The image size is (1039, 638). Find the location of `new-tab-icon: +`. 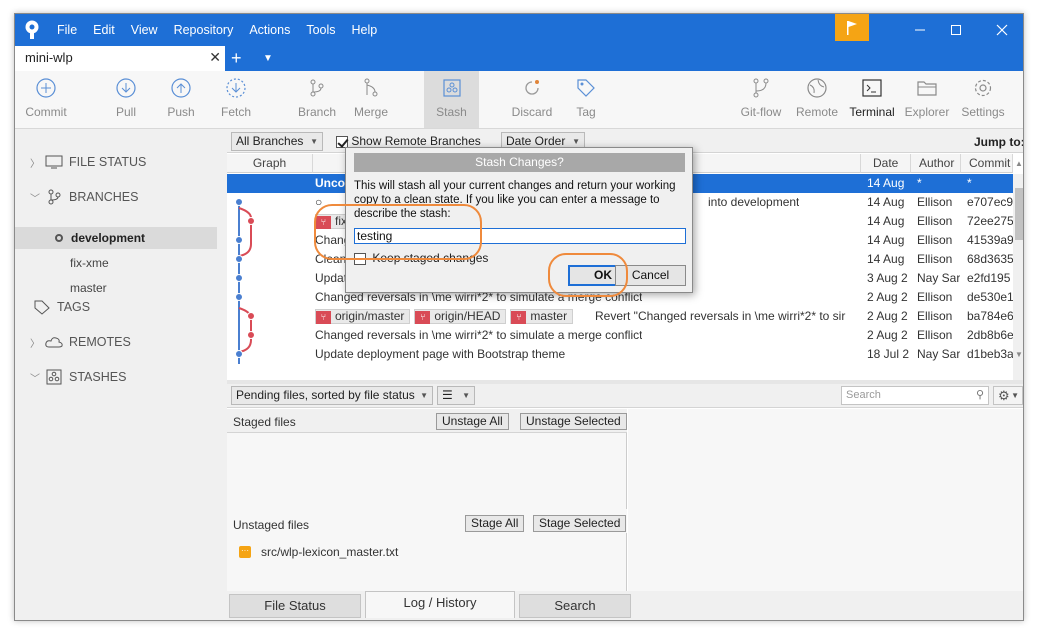

new-tab-icon: + is located at coordinates (236, 58).